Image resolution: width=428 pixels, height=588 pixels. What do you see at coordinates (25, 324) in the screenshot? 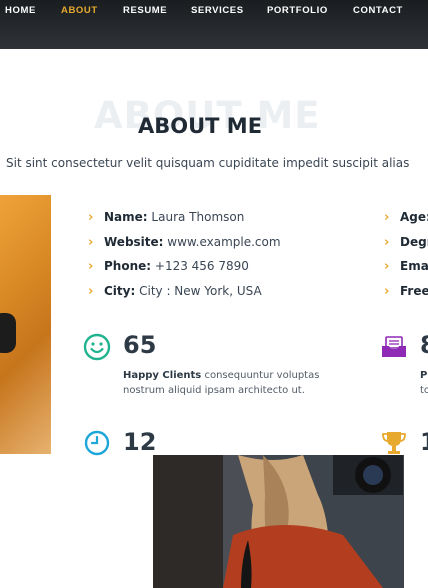
I see `profile-photo` at bounding box center [25, 324].